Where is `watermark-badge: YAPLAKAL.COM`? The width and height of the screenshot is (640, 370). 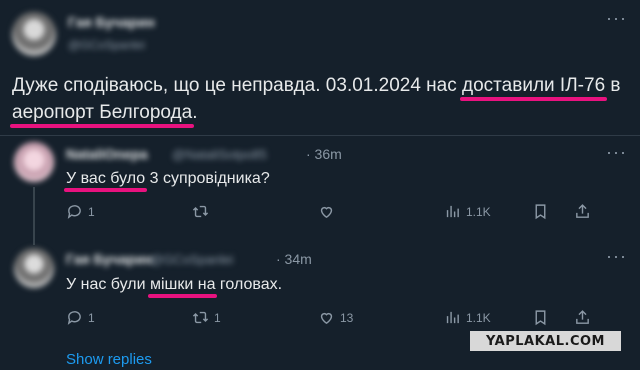
watermark-badge: YAPLAKAL.COM is located at coordinates (545, 341).